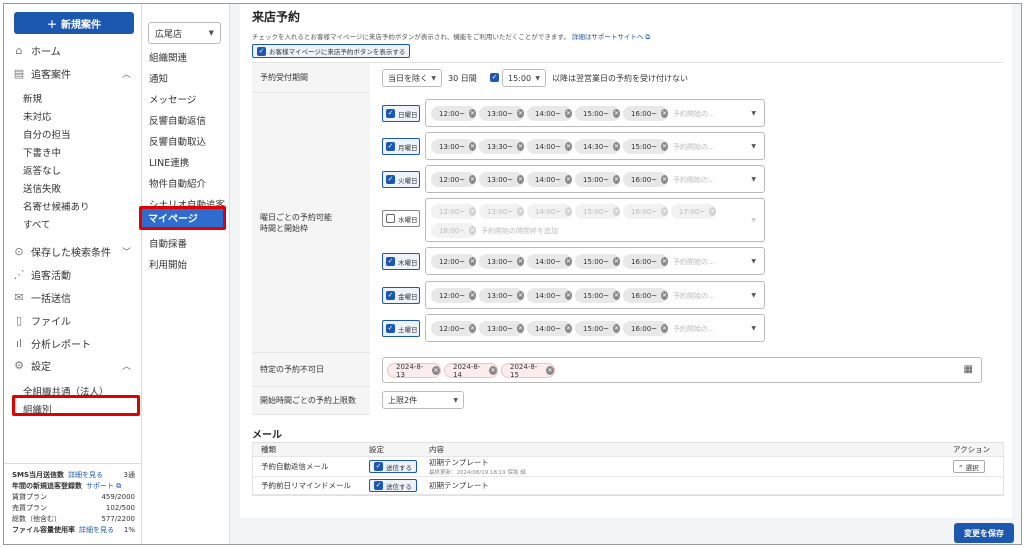 The height and width of the screenshot is (548, 1024). Describe the element at coordinates (184, 33) in the screenshot. I see `store-select: 広尾店 ▼` at that location.